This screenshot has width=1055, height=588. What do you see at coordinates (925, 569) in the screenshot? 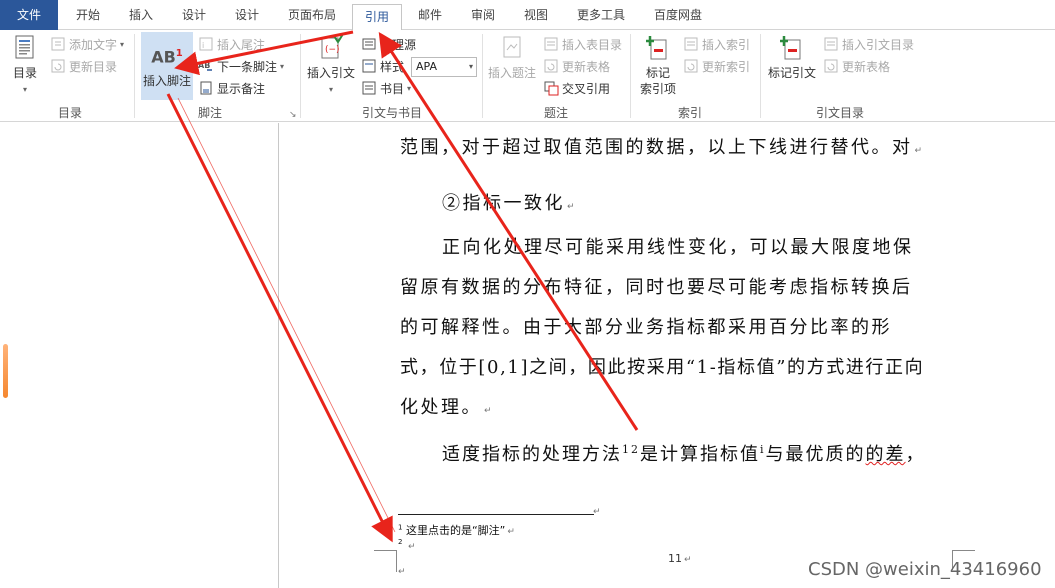
I see `watermark: CSDN @weixin_43416960` at bounding box center [925, 569].